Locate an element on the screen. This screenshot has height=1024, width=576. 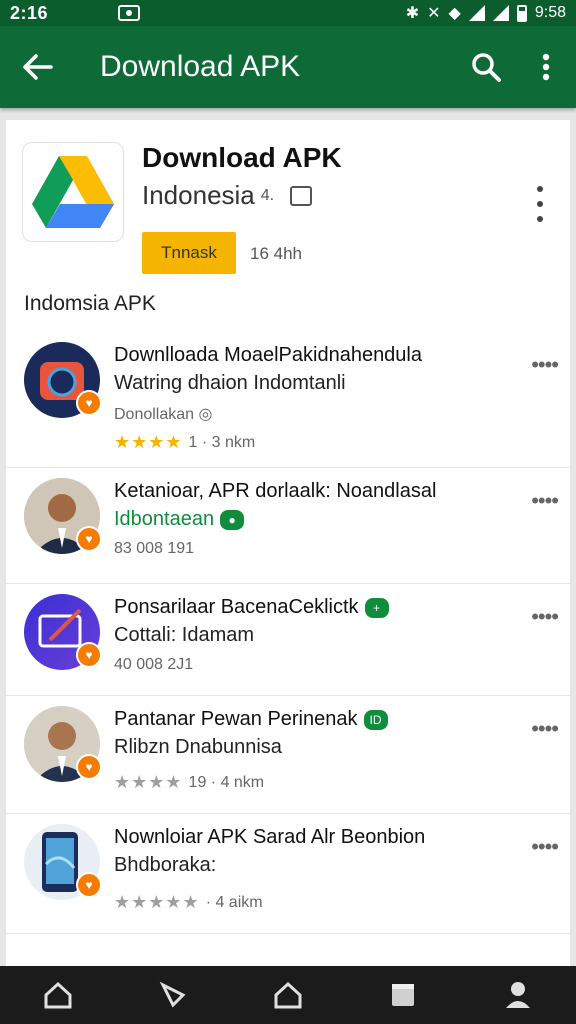
app-subtitle: Indonesia 4. is located at coordinates (227, 195).